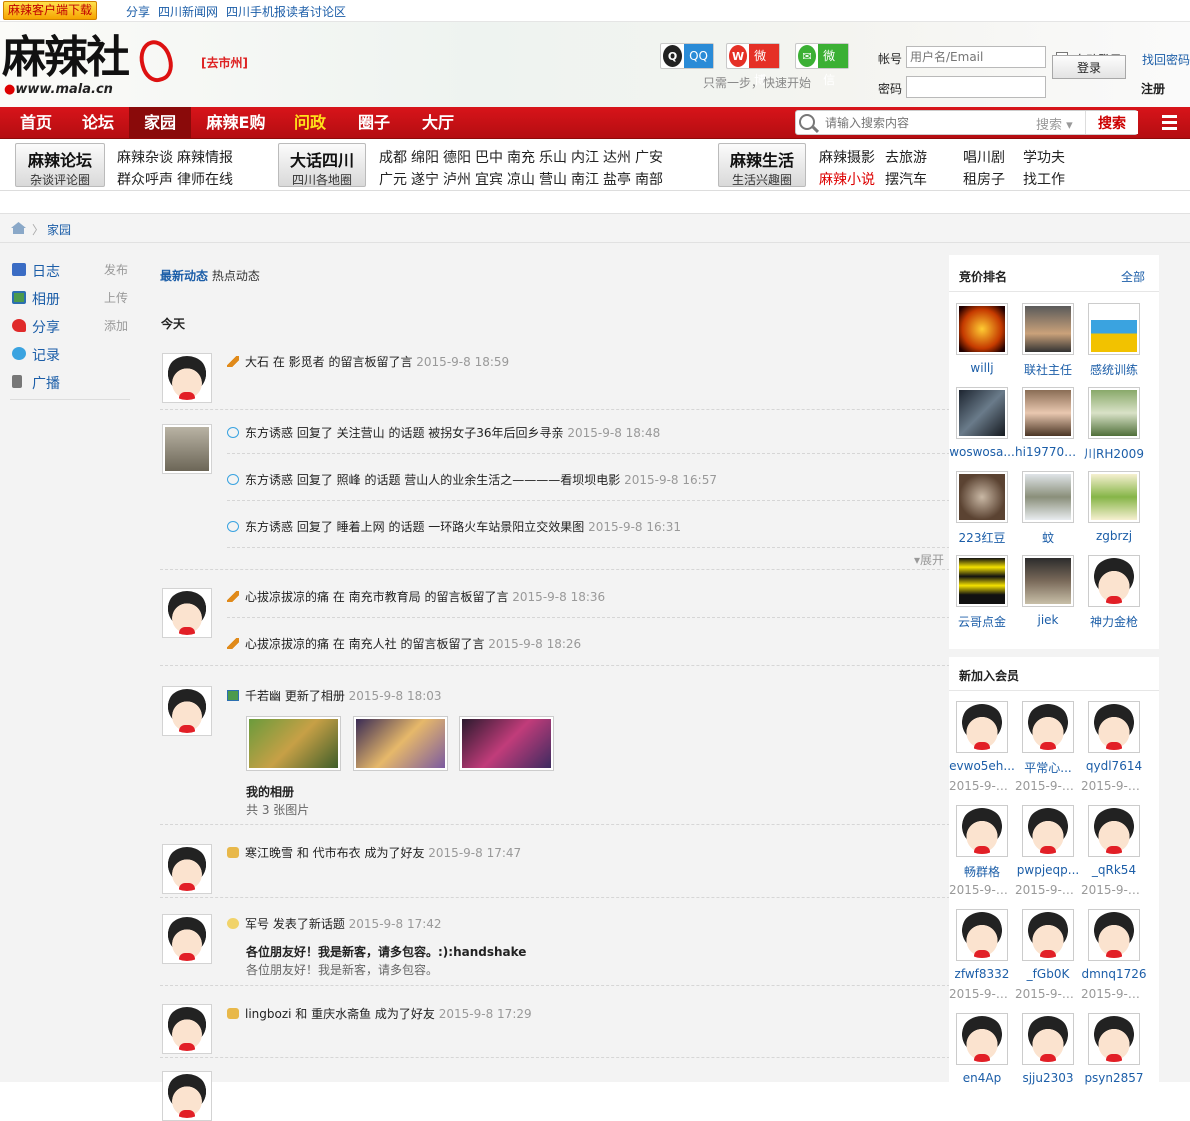 This screenshot has width=1190, height=1121. What do you see at coordinates (553, 179) in the screenshot?
I see `cat-link: 营山` at bounding box center [553, 179].